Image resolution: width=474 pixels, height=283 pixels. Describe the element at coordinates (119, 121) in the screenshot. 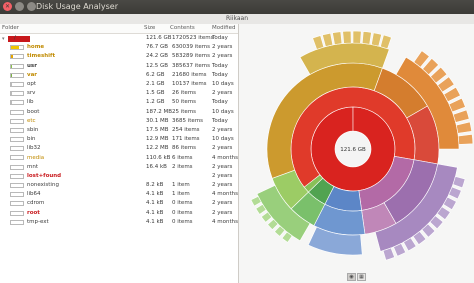

I see `tree-row: etc 30.1 MB 3685 items Today` at that location.